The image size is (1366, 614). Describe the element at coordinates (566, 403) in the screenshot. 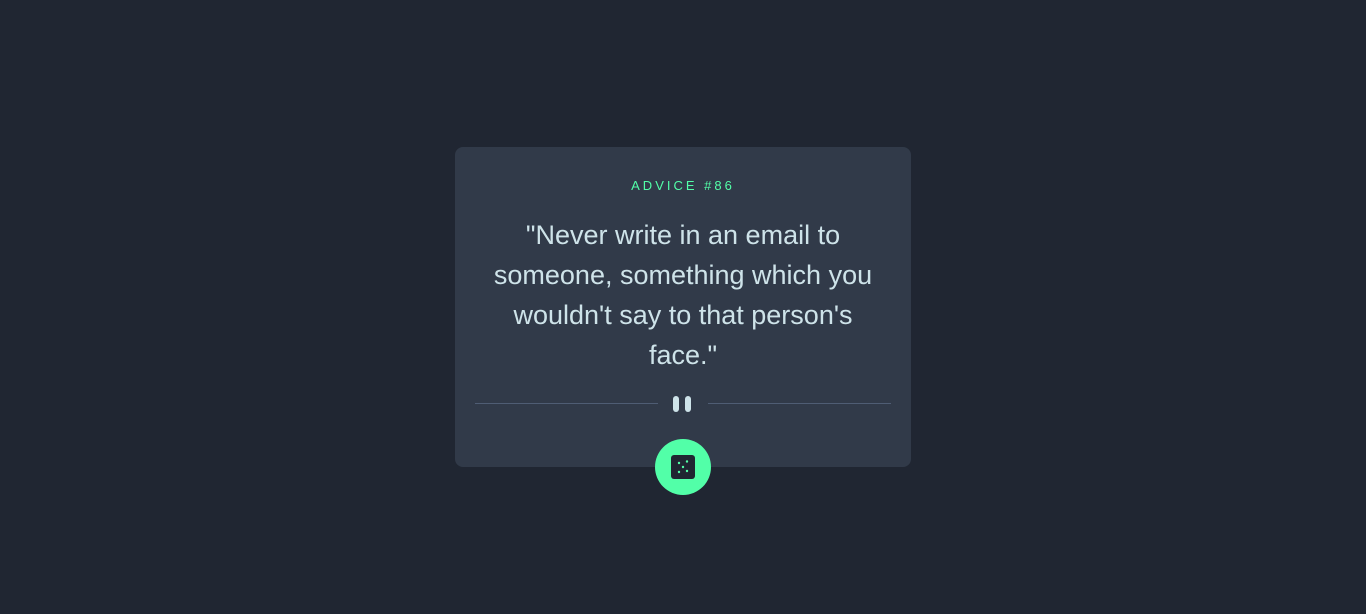

I see `divider-line-left` at that location.